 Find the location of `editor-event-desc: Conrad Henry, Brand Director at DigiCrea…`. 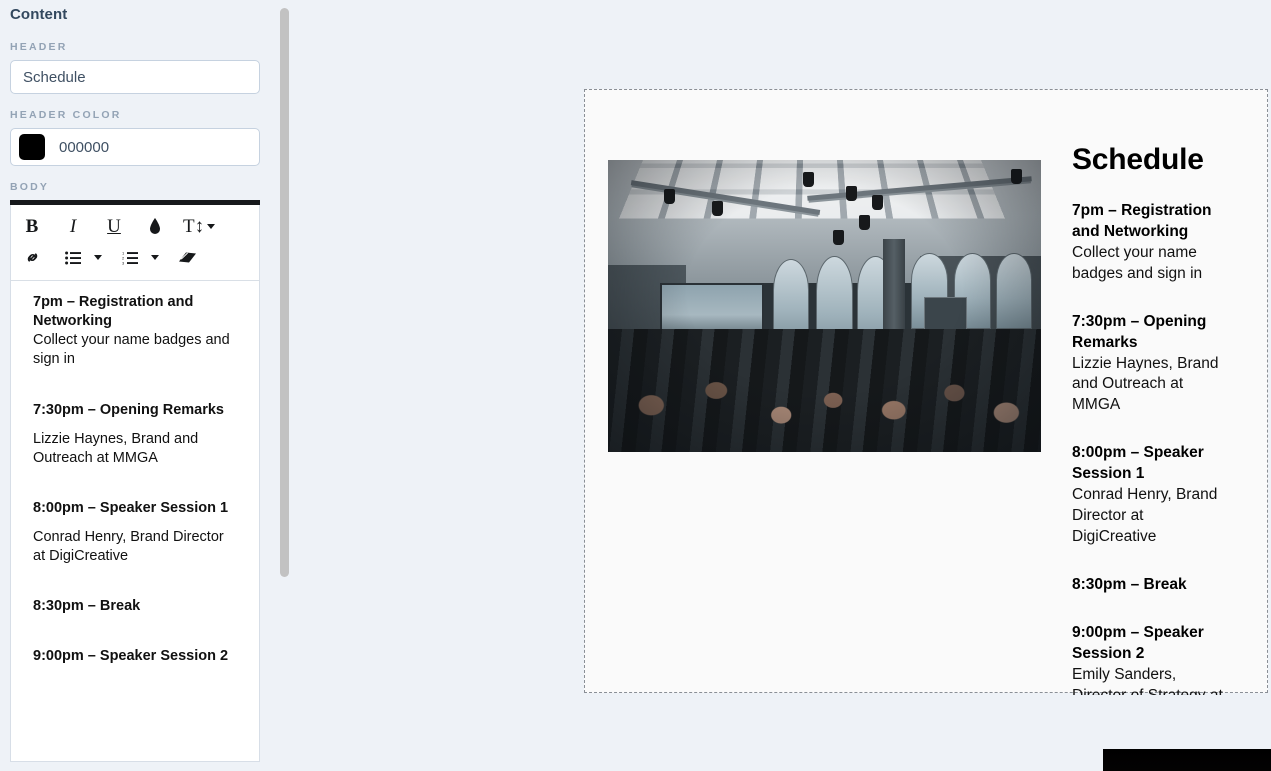

editor-event-desc: Conrad Henry, Brand Director at DigiCrea… is located at coordinates (128, 547).